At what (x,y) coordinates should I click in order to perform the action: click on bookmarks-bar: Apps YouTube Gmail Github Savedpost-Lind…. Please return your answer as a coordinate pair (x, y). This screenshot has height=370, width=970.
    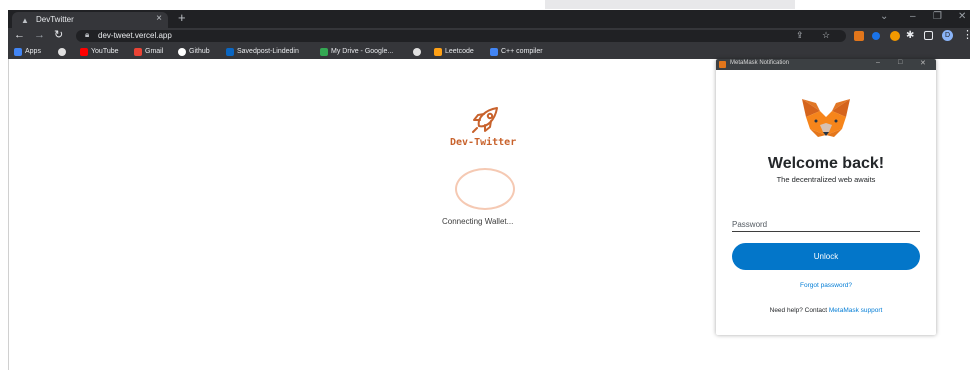
    Looking at the image, I should click on (489, 51).